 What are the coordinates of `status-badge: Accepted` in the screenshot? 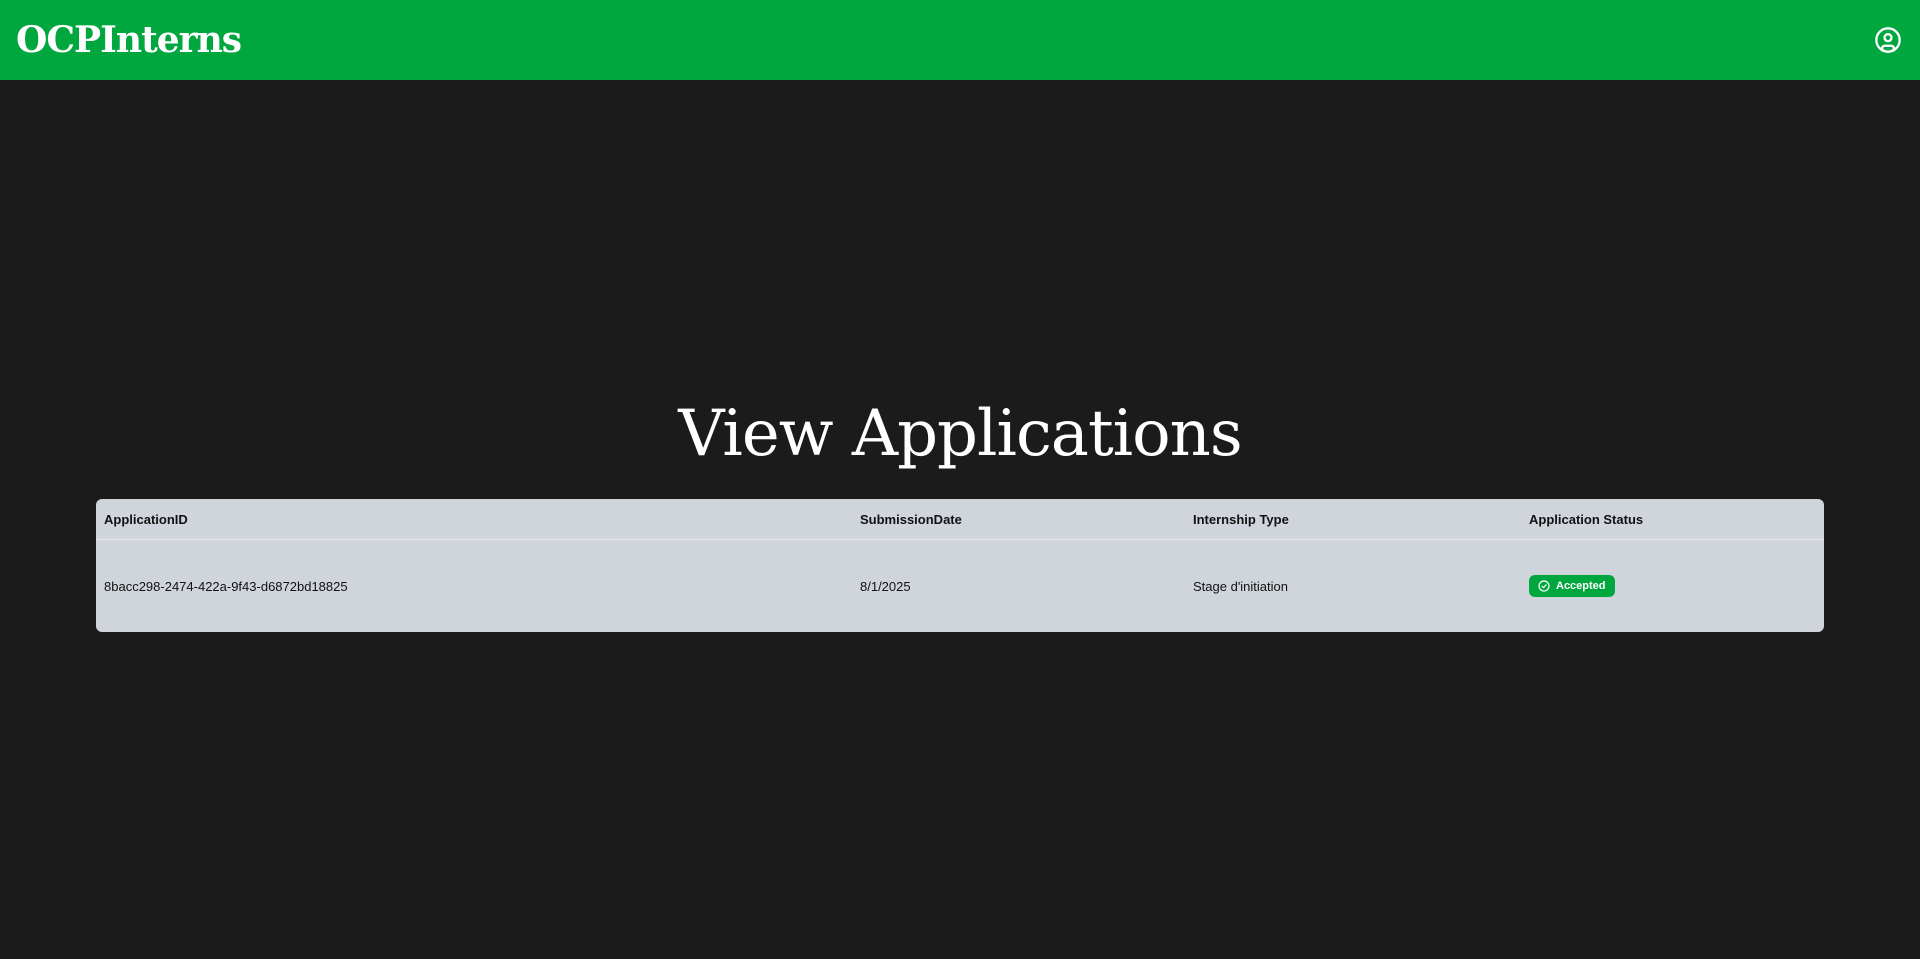 It's located at (1572, 586).